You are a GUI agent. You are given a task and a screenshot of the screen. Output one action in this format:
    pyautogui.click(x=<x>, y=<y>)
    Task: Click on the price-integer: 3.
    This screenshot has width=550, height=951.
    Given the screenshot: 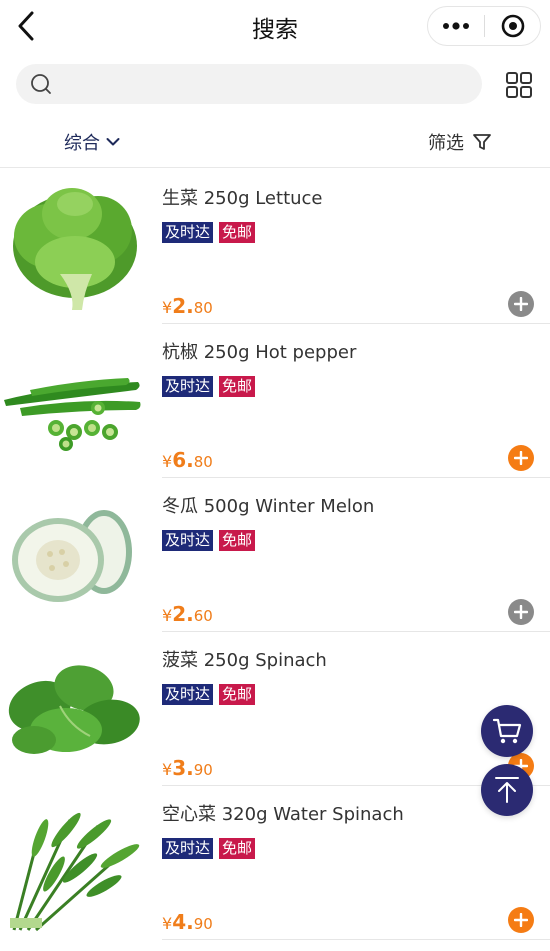 What is the action you would take?
    pyautogui.click(x=183, y=768)
    